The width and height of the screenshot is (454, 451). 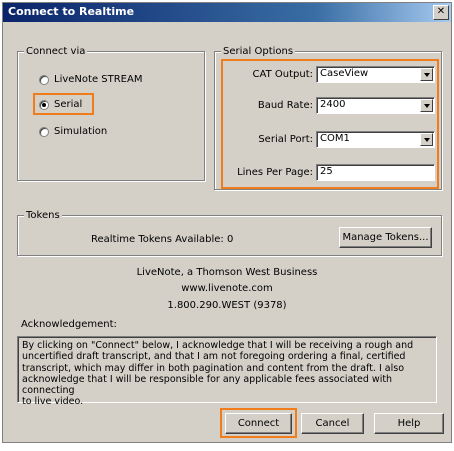 What do you see at coordinates (335, 138) in the screenshot?
I see `serial-port-value: COM1` at bounding box center [335, 138].